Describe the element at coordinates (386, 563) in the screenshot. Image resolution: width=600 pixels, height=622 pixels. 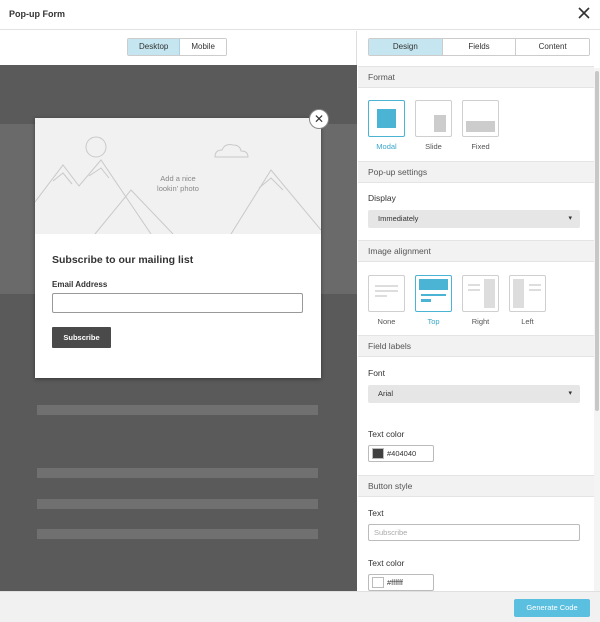
I see `button-text-color-label: Text color` at that location.